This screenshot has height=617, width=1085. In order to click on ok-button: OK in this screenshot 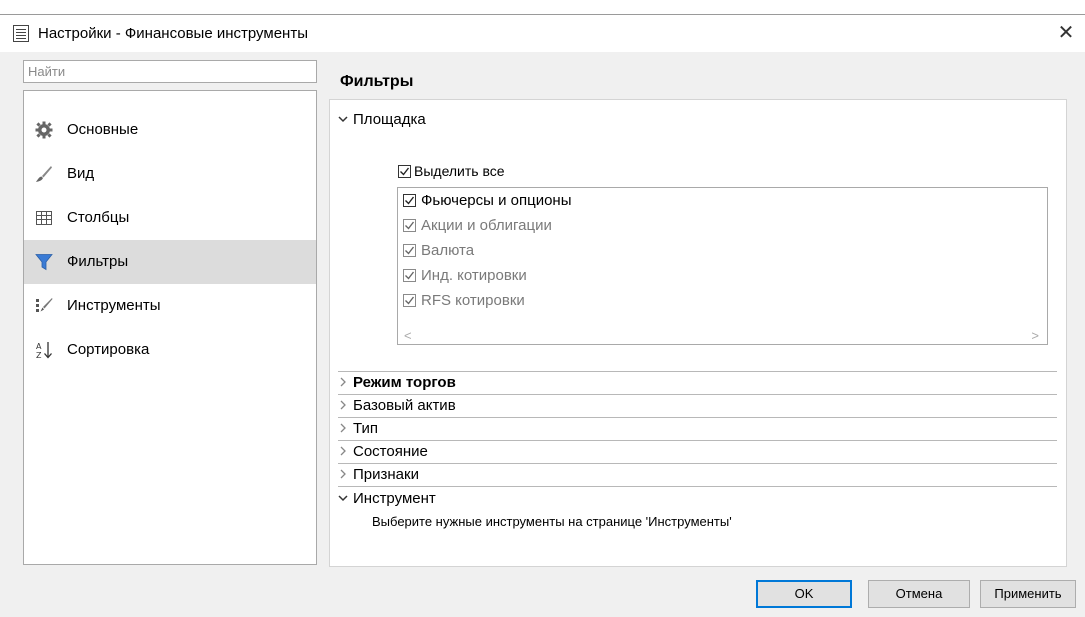, I will do `click(804, 594)`.